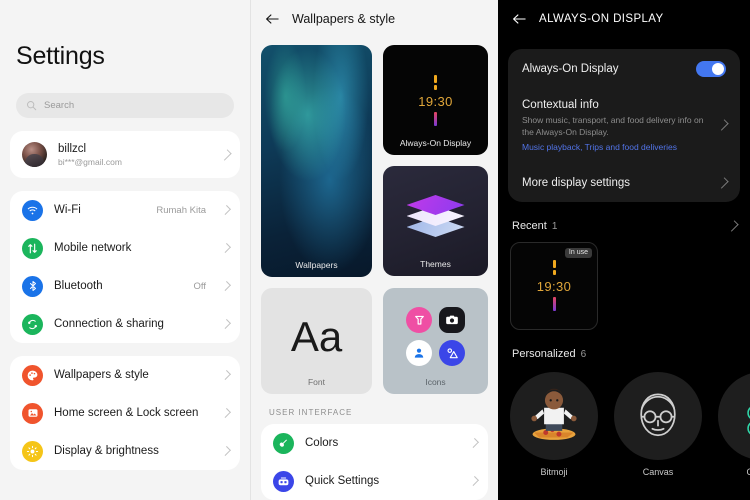  What do you see at coordinates (625, 183) in the screenshot?
I see `more-display-settings-row: More display settings` at bounding box center [625, 183].